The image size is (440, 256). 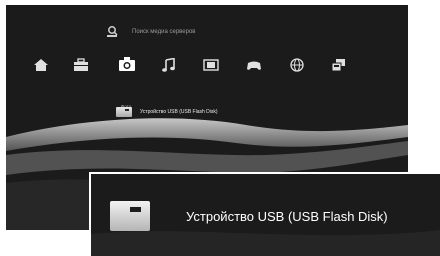 I want to click on home-icon, so click(x=41, y=65).